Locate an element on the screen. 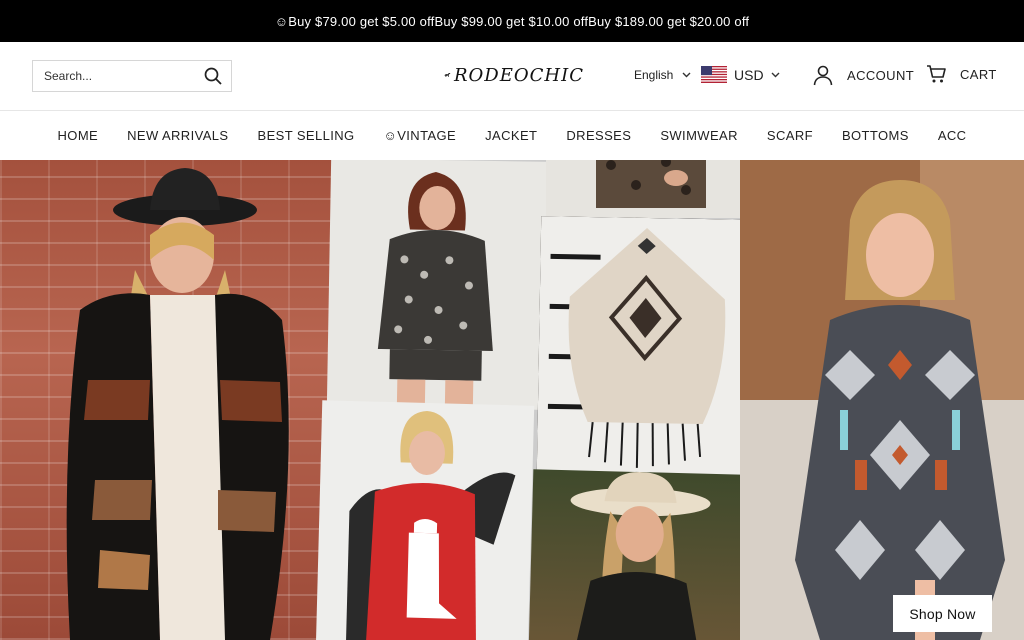  cart-label: CART is located at coordinates (978, 74).